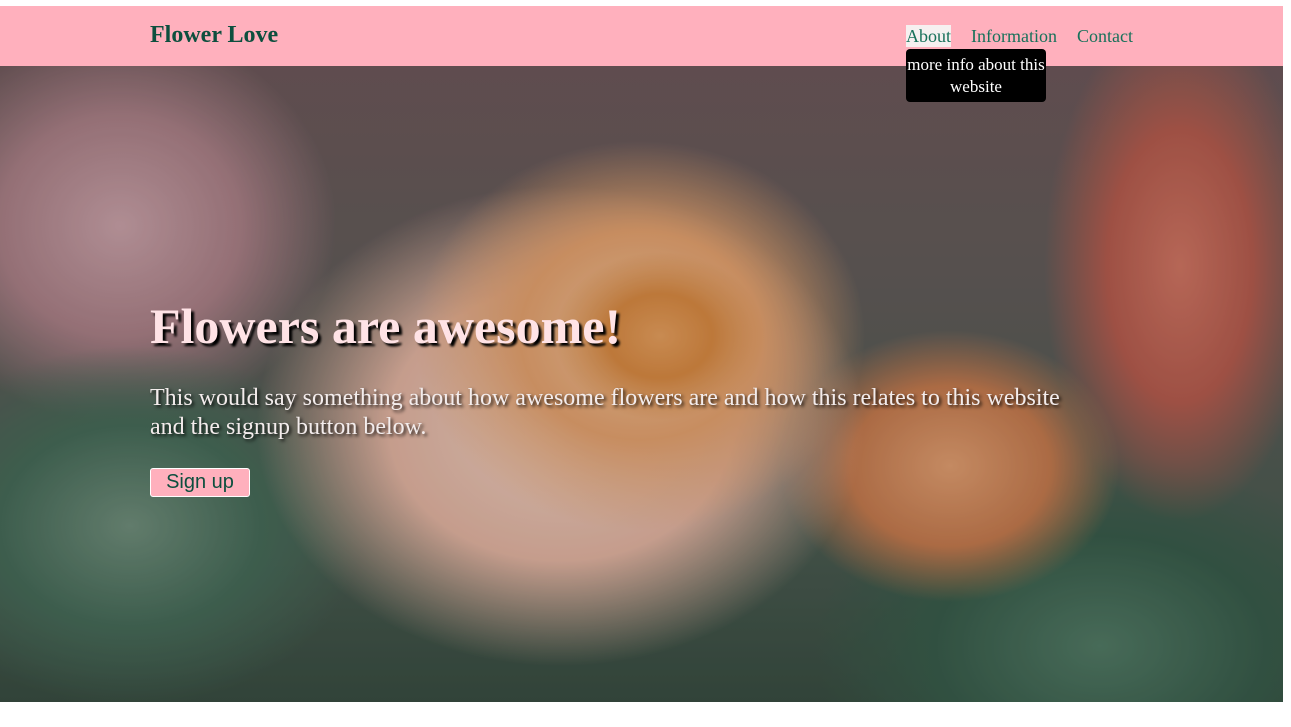  I want to click on signup-button: Sign up, so click(200, 482).